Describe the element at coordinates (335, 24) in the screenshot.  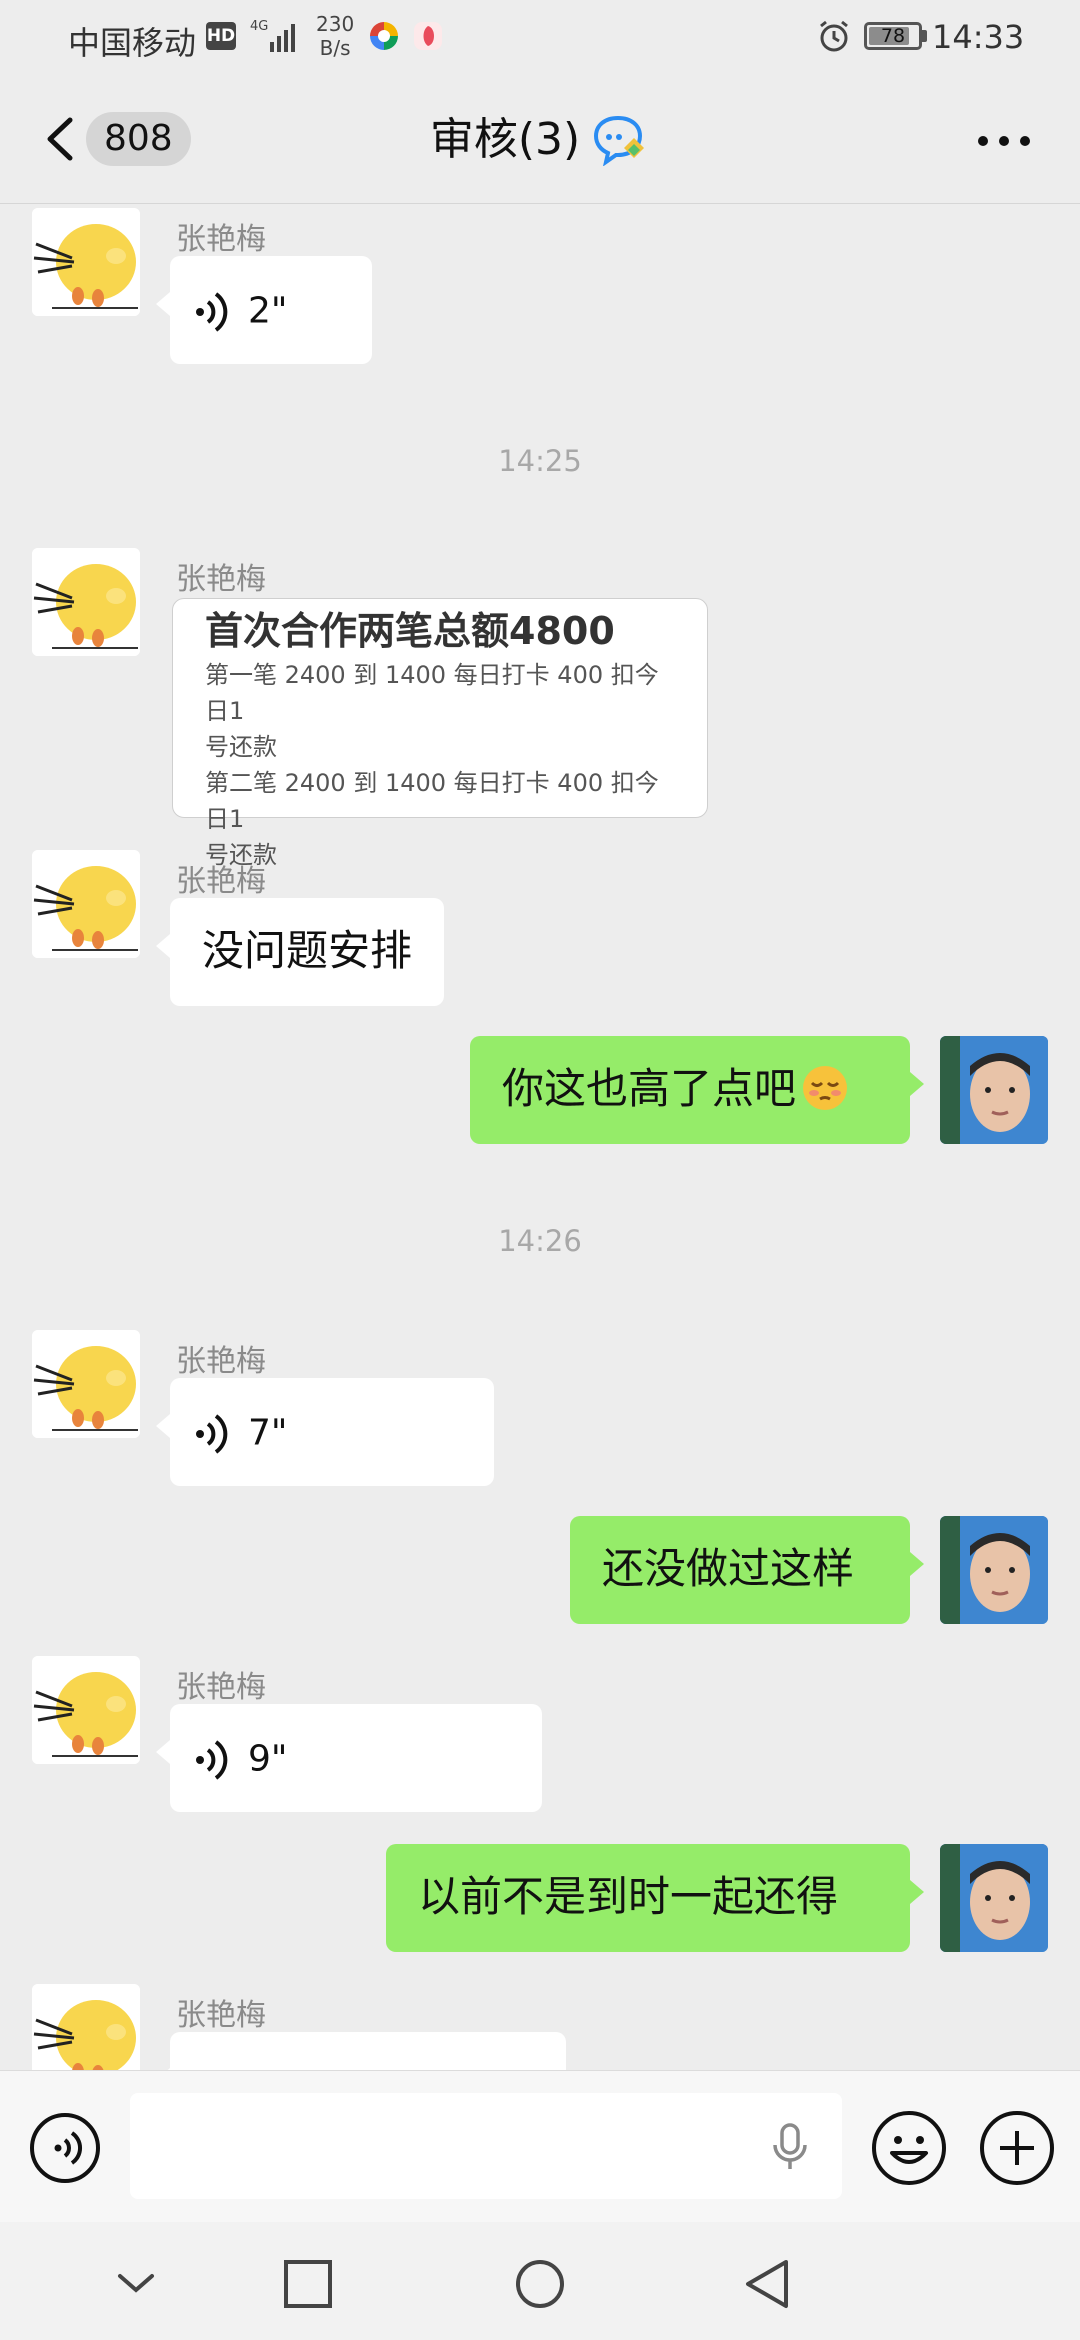
I see `network-speed-value: 230` at that location.